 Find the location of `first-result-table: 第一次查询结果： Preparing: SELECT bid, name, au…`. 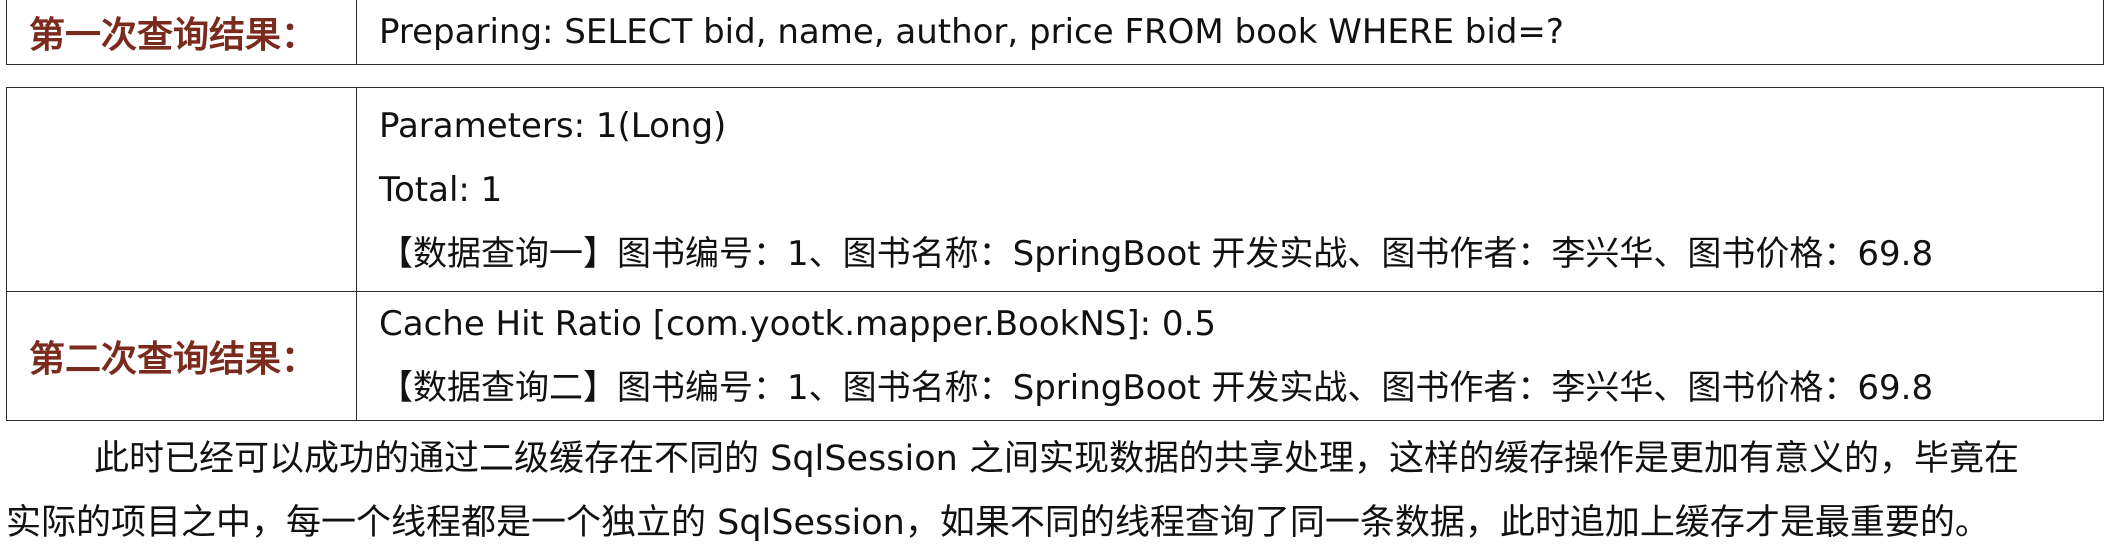

first-result-table: 第一次查询结果： Preparing: SELECT bid, name, au… is located at coordinates (1055, 32).